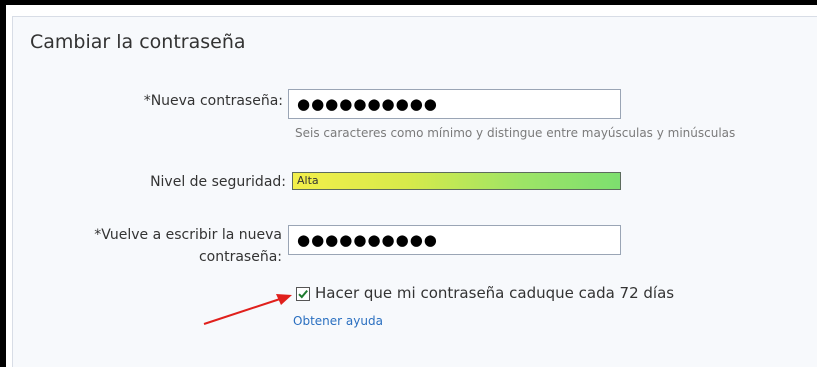 Image resolution: width=817 pixels, height=367 pixels. What do you see at coordinates (456, 181) in the screenshot?
I see `strength-meter: Alta` at bounding box center [456, 181].